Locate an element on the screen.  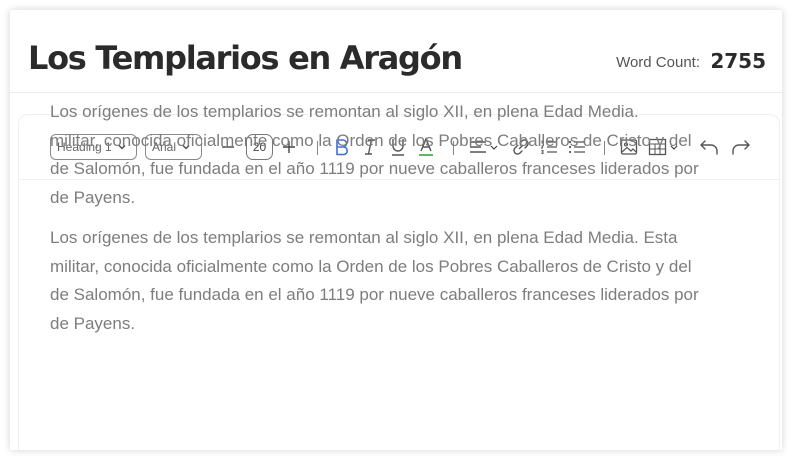
word-count-value: 2755 is located at coordinates (738, 61).